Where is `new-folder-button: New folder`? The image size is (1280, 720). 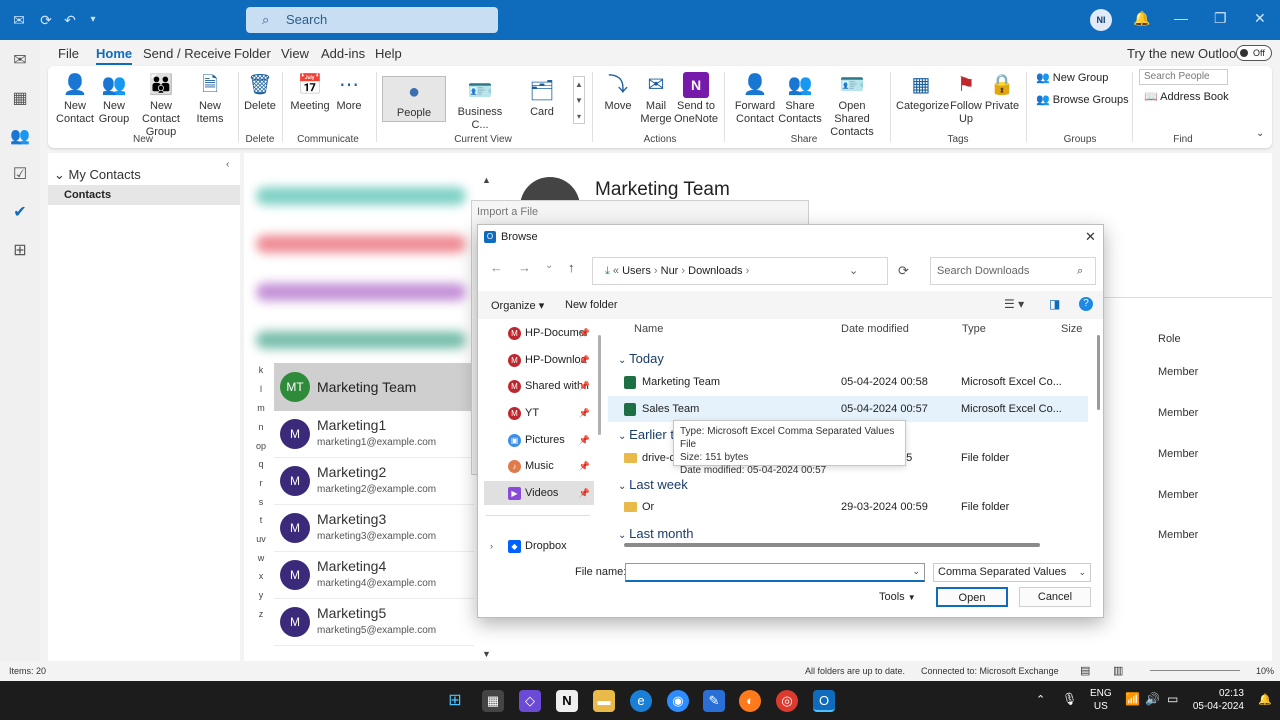
new-folder-button: New folder is located at coordinates (591, 305).